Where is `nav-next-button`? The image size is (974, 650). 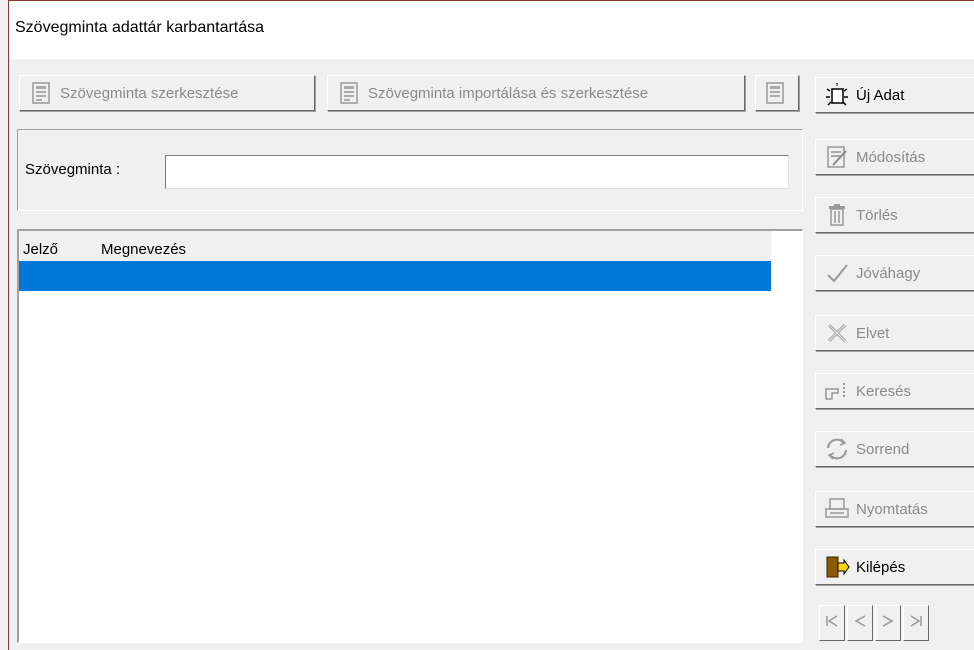 nav-next-button is located at coordinates (888, 623).